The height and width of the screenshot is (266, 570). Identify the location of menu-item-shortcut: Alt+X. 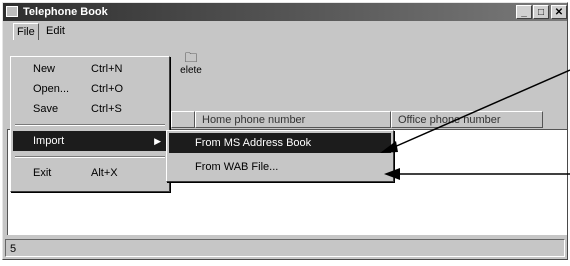
(104, 173).